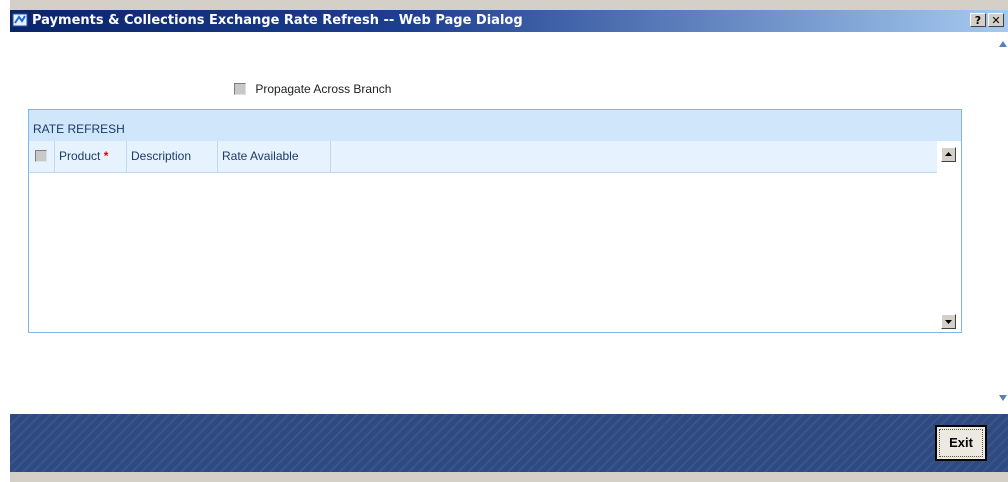  I want to click on rate-refresh-header: RATE REFRESH, so click(495, 125).